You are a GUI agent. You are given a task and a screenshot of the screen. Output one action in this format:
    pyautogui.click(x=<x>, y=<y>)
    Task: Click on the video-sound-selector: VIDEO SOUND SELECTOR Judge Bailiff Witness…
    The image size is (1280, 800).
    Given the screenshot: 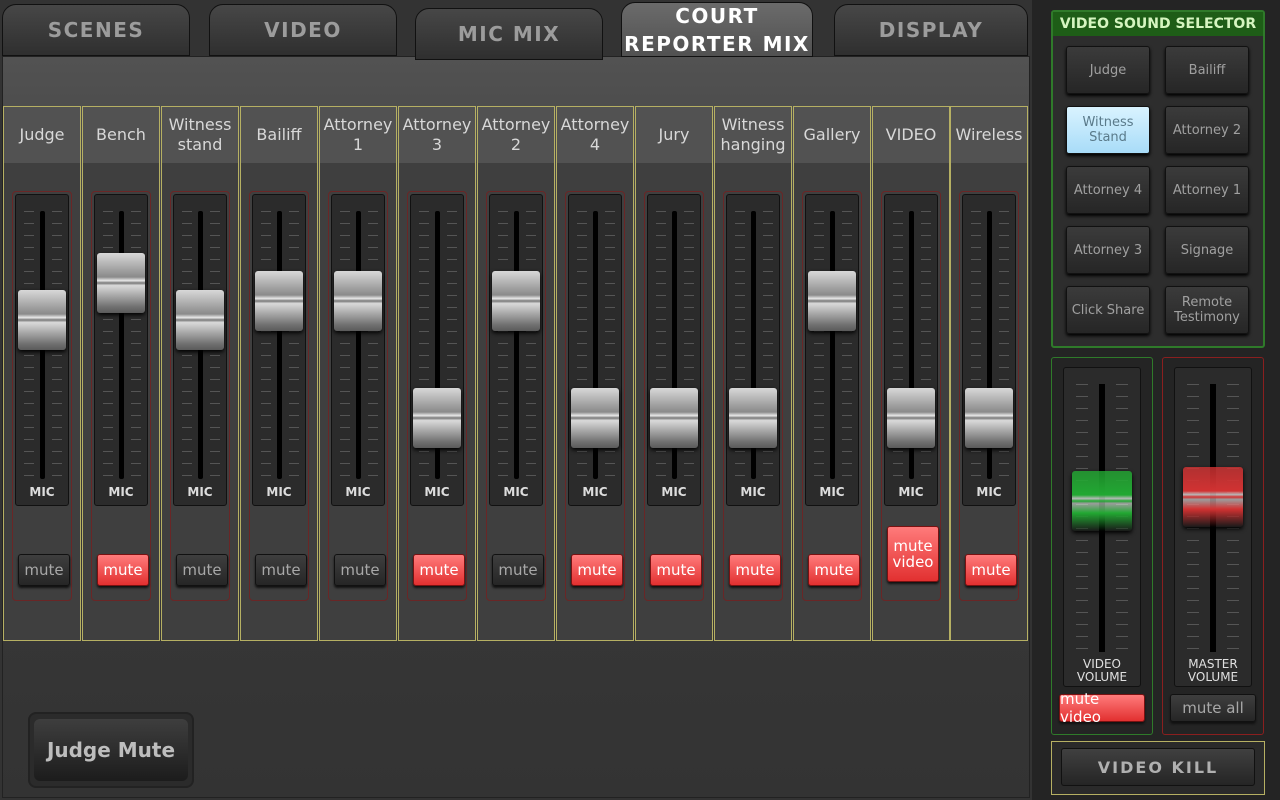 What is the action you would take?
    pyautogui.click(x=1158, y=179)
    